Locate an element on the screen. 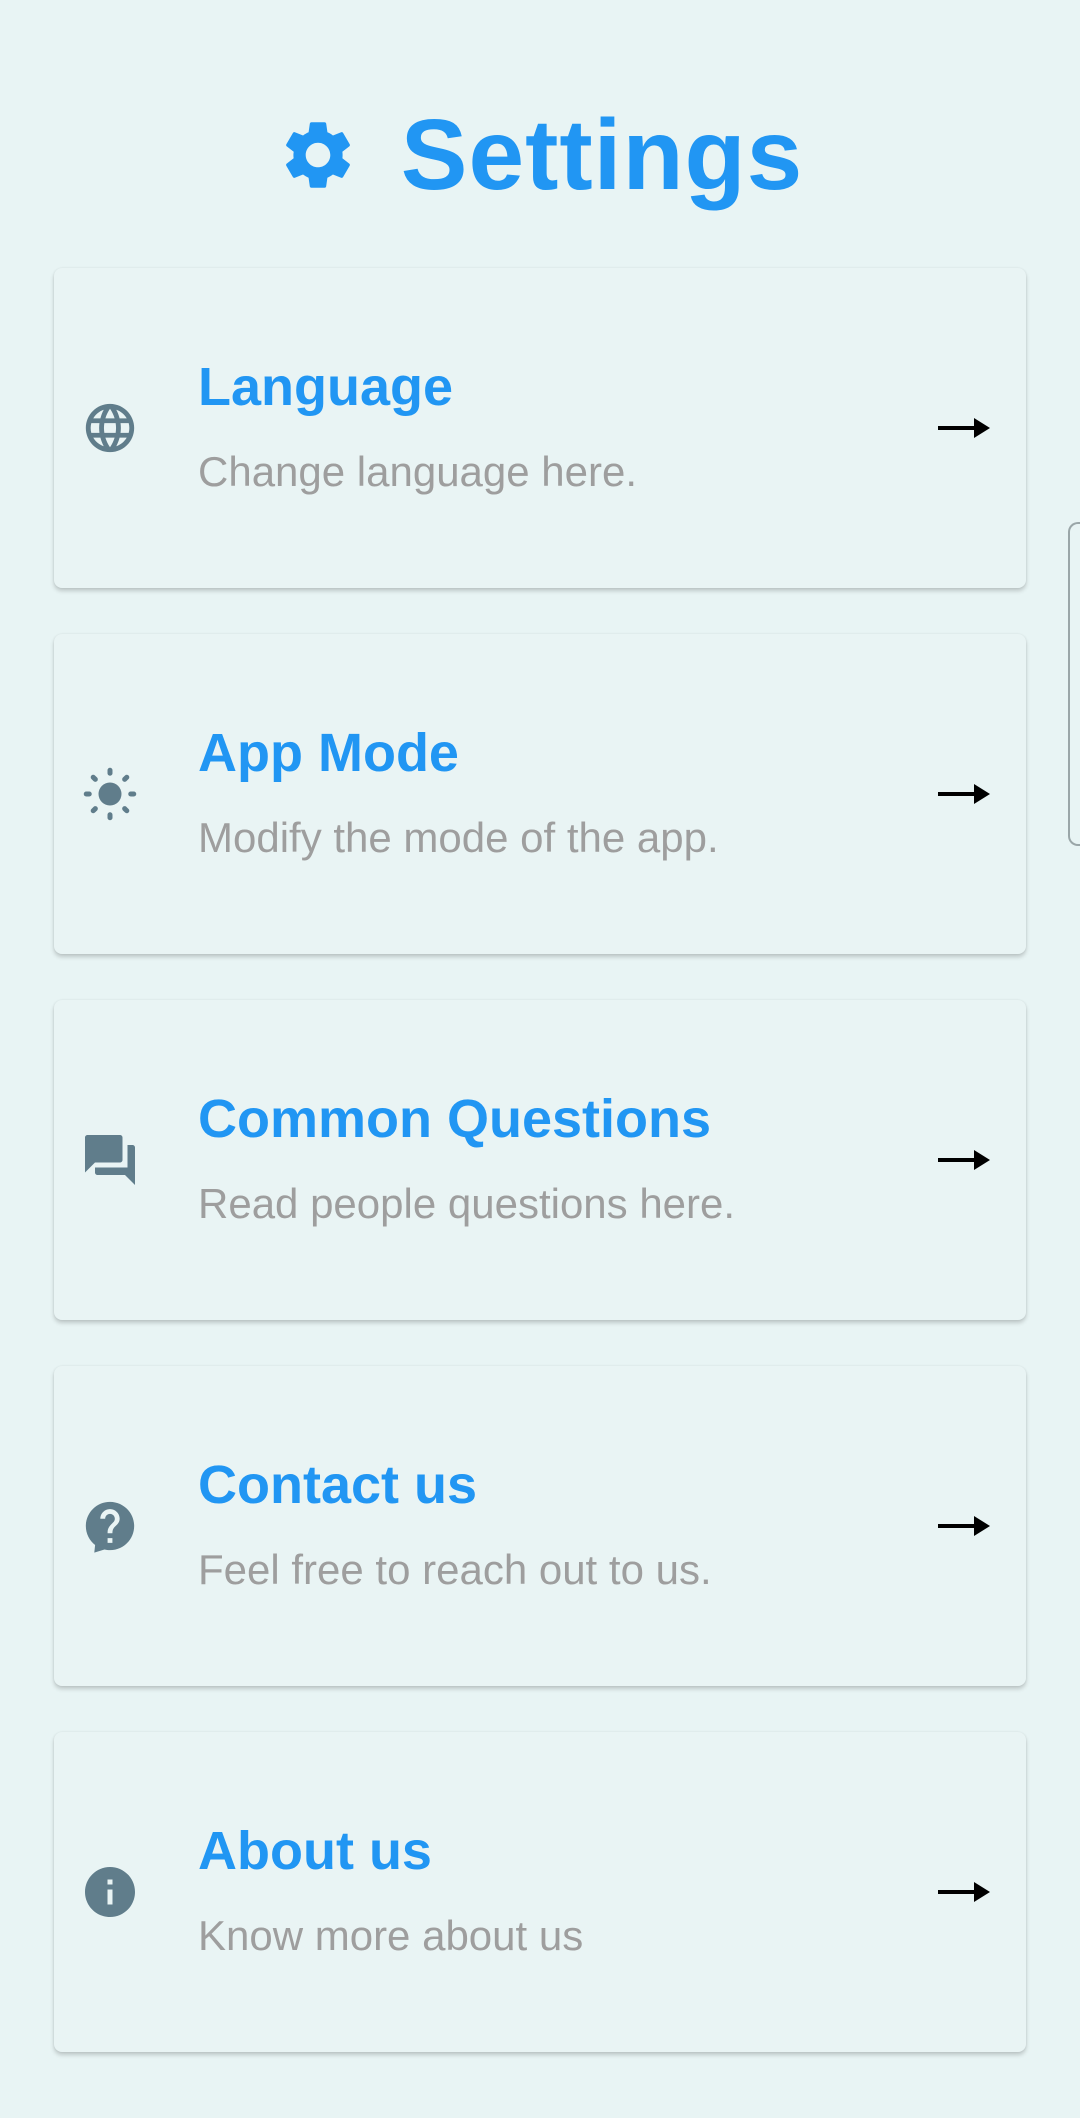  help-icon is located at coordinates (110, 1526).